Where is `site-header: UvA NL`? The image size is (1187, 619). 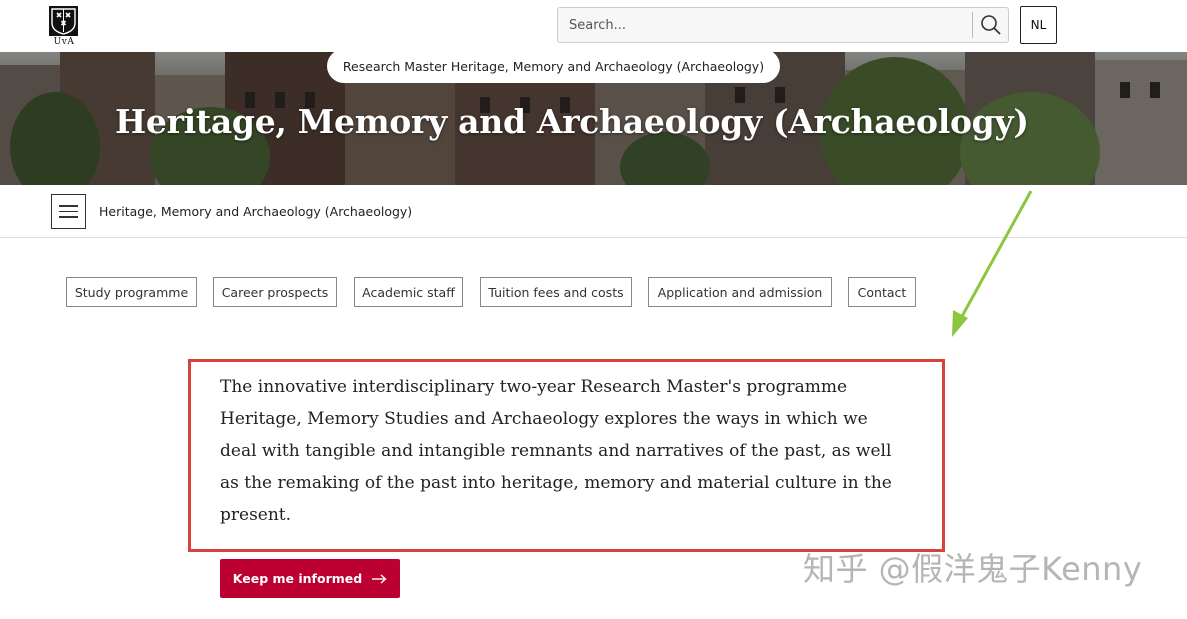 site-header: UvA NL is located at coordinates (593, 26).